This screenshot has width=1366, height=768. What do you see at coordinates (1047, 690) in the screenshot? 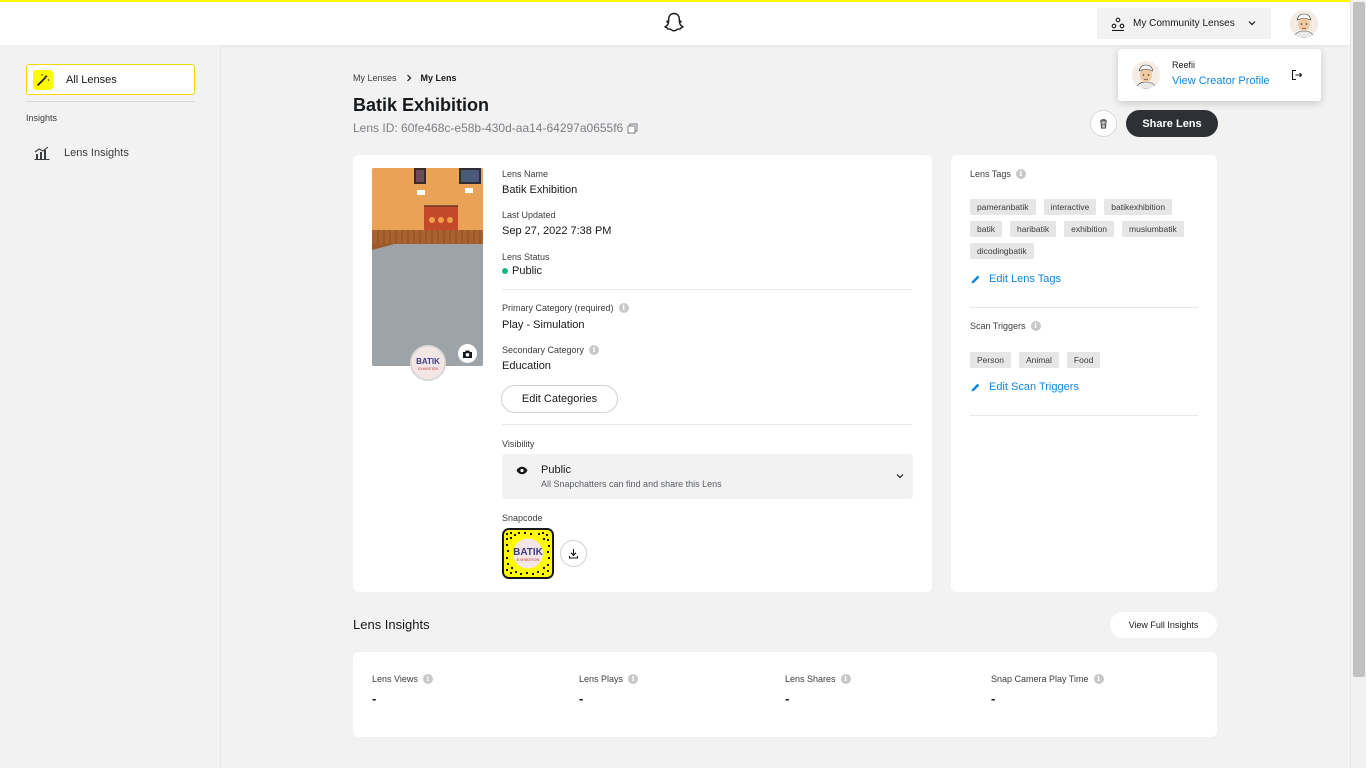
I see `metric-snap-camera-play-time: Snap Camera Play Time i -` at bounding box center [1047, 690].